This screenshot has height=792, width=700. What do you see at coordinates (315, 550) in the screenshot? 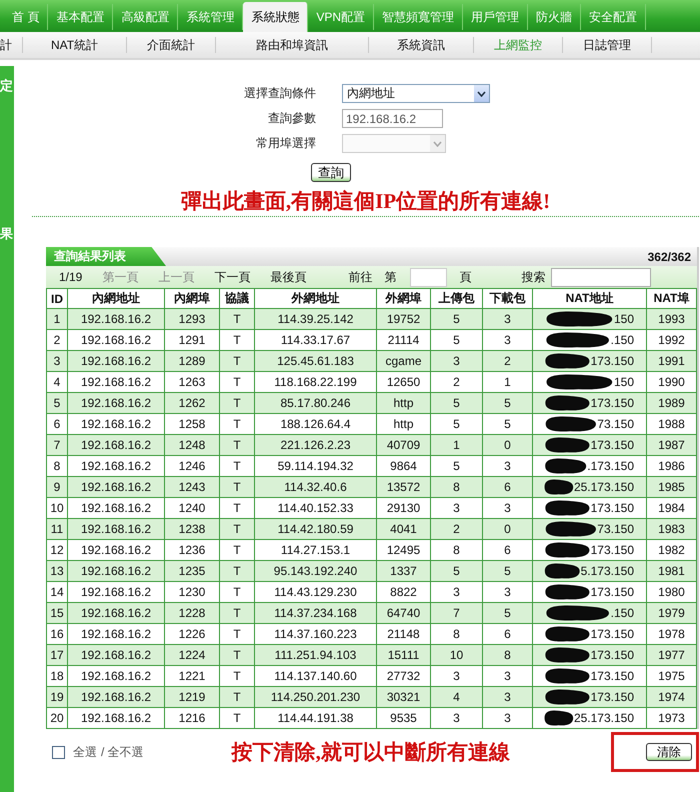
I see `table-cell: 114.27.153.1` at bounding box center [315, 550].